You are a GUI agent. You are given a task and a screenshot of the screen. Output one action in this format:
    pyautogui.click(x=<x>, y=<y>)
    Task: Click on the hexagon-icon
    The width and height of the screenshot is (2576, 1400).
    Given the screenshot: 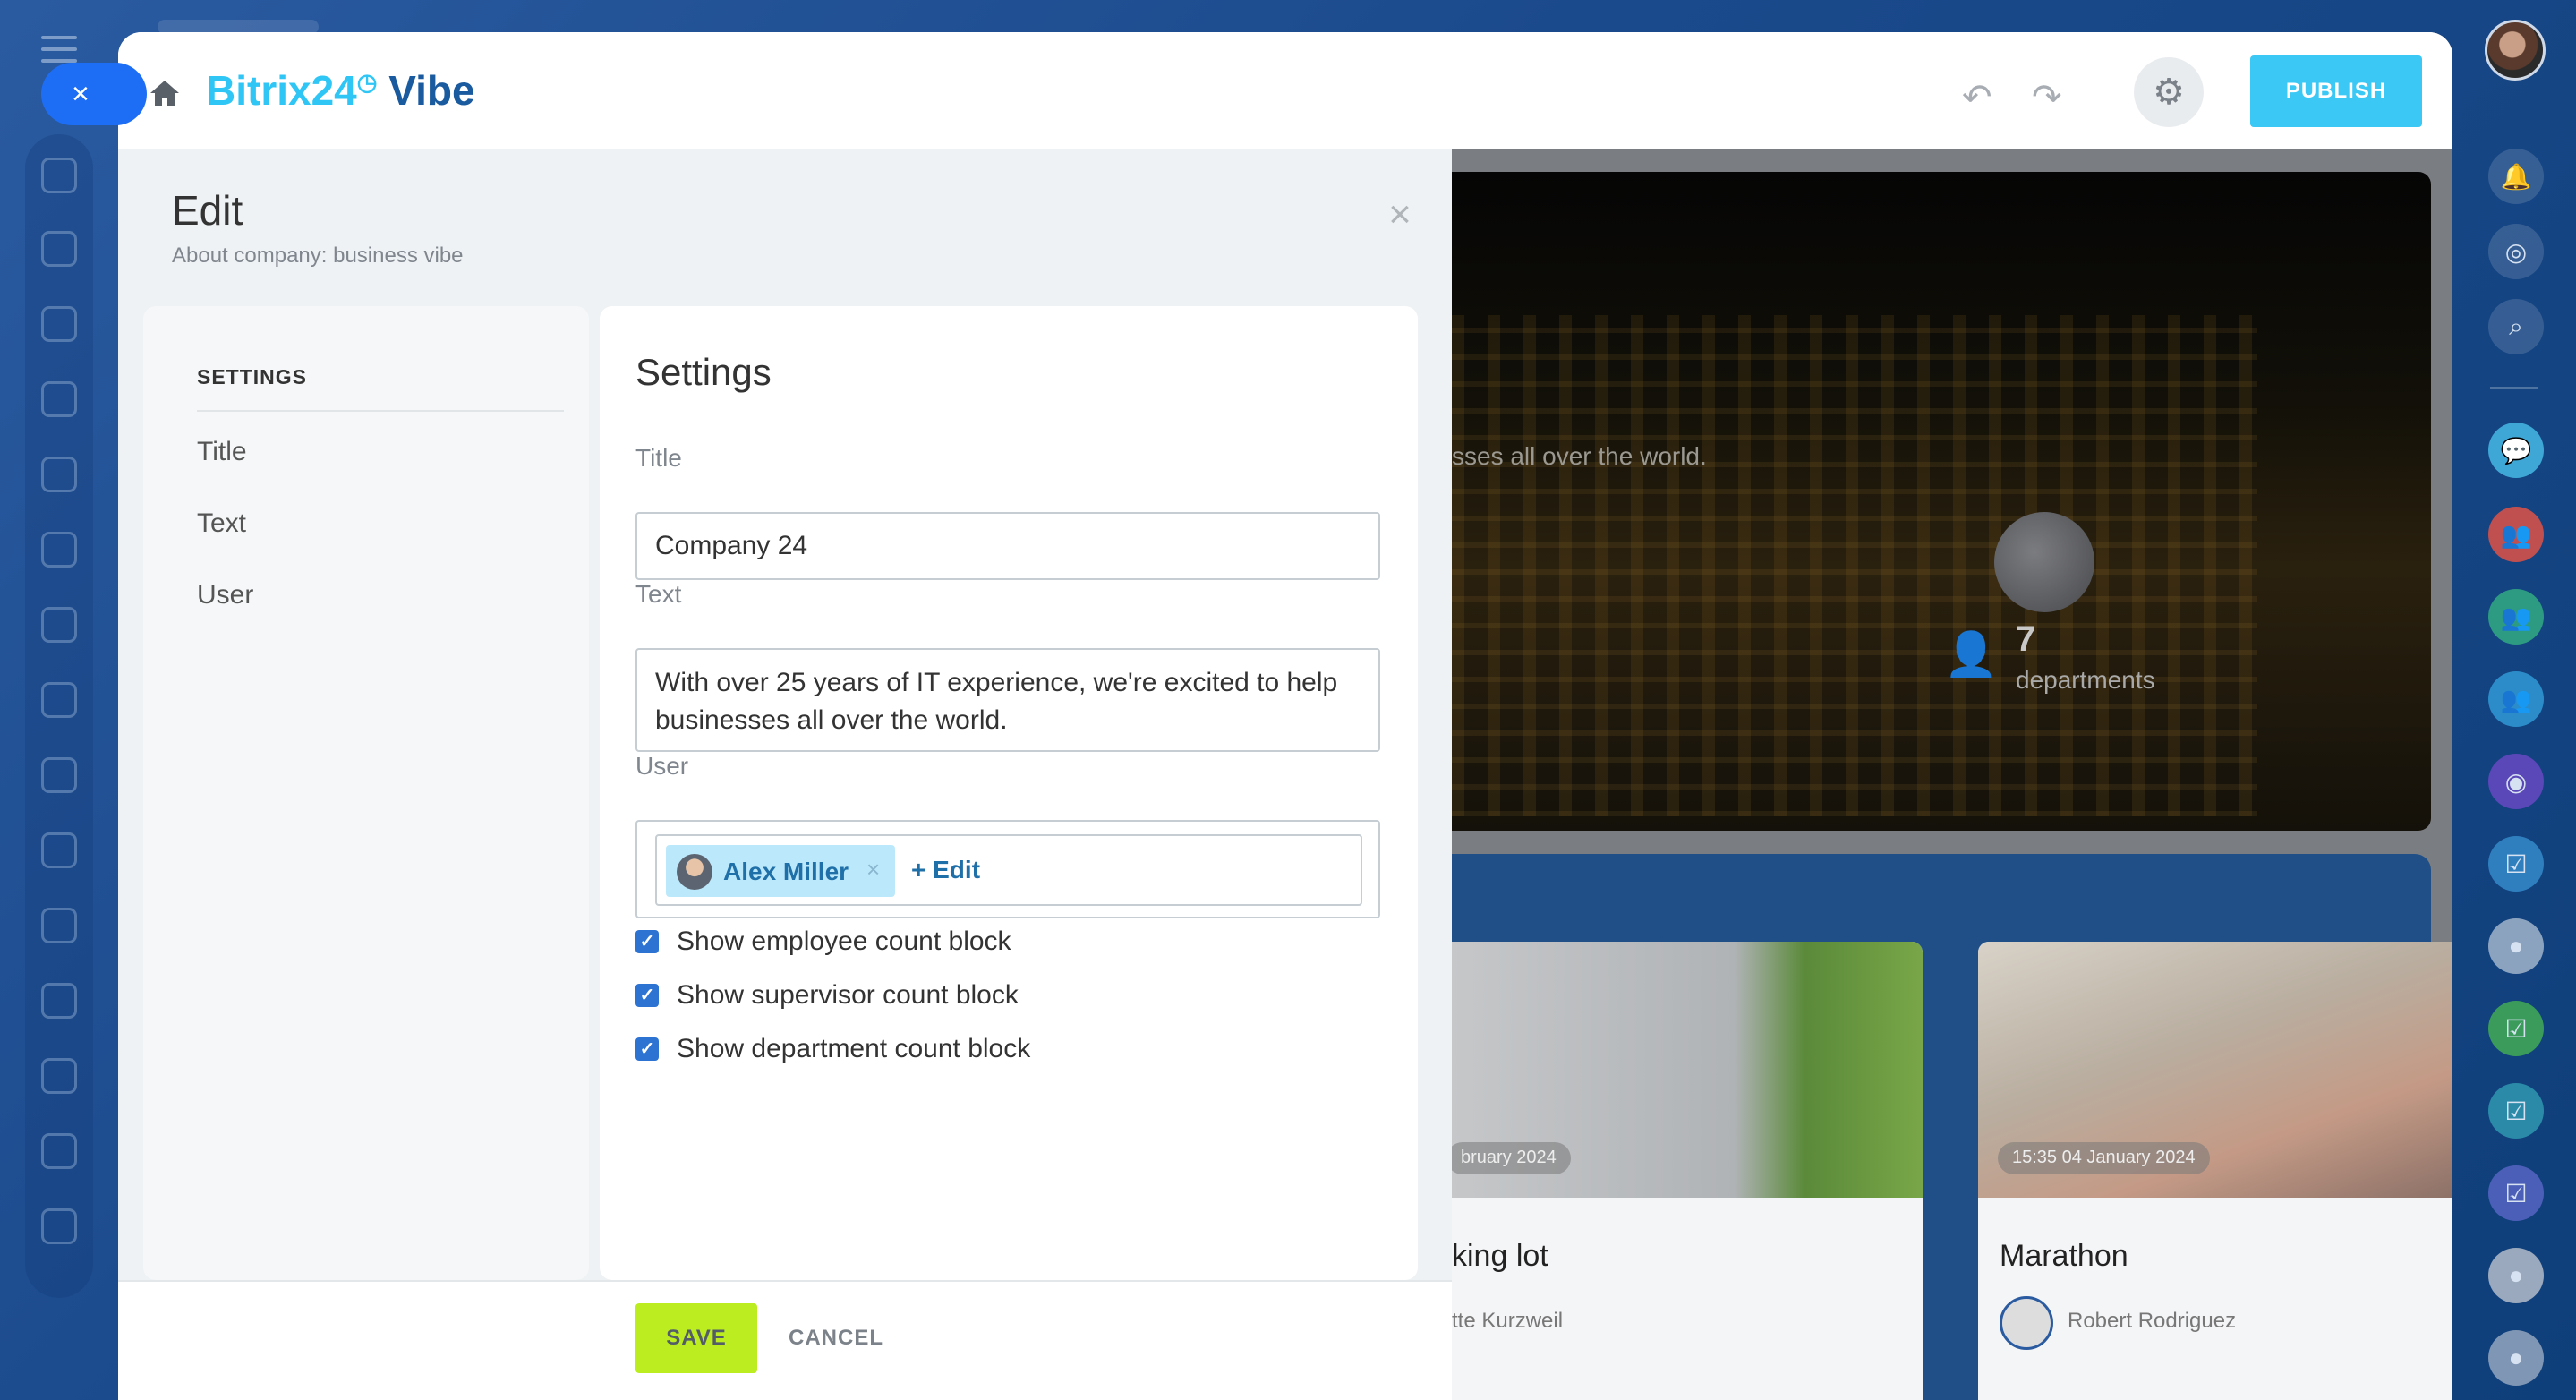 What is the action you would take?
    pyautogui.click(x=59, y=399)
    